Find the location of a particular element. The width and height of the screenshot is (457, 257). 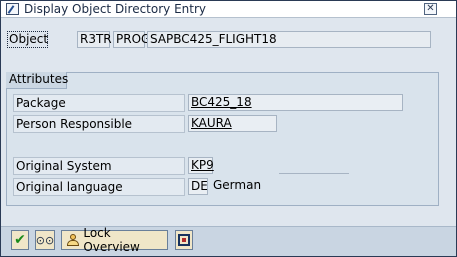

package-field: BC425_18 is located at coordinates (295, 102).